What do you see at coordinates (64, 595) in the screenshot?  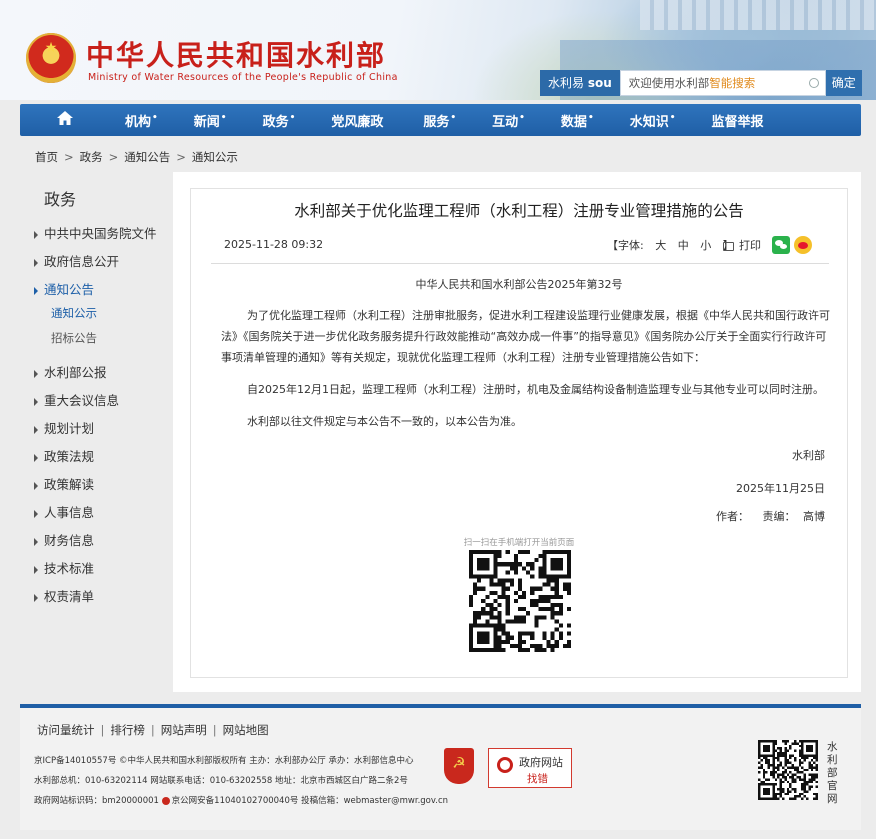 I see `sidebar-item-quanze-qingdan: 权责清单` at bounding box center [64, 595].